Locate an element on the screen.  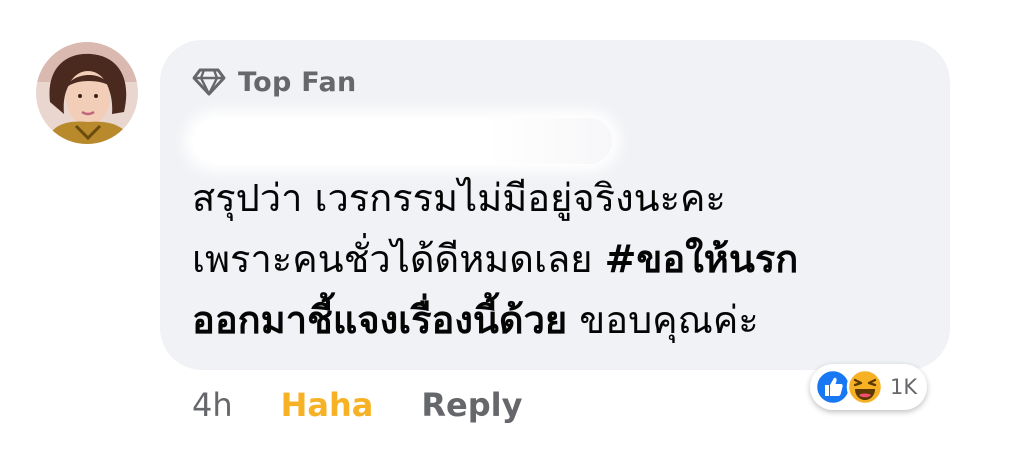
comment-line-1: สรุปว่า เวรกรรมไม่มีอยู่จริงนะคะ is located at coordinates (562, 198).